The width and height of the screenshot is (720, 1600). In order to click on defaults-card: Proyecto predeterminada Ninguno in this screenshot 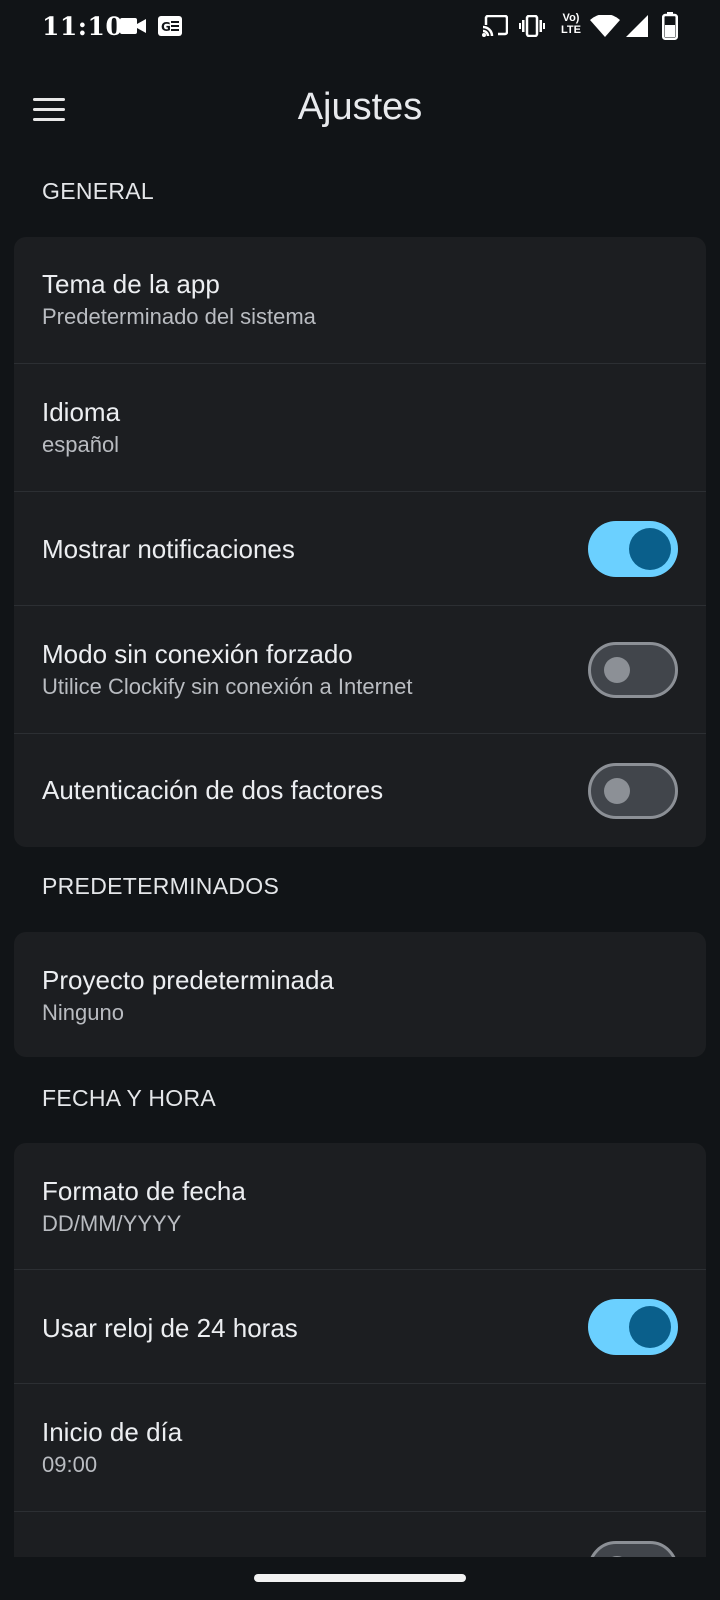, I will do `click(360, 994)`.